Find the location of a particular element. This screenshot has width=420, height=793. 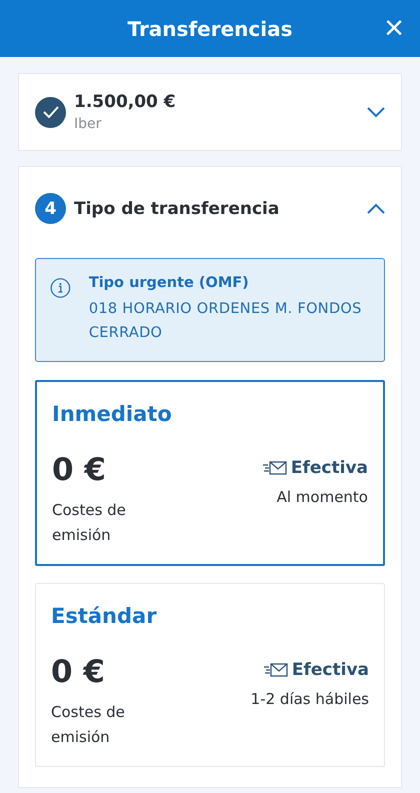

step-header: 1.500,00 € Iber is located at coordinates (210, 112).